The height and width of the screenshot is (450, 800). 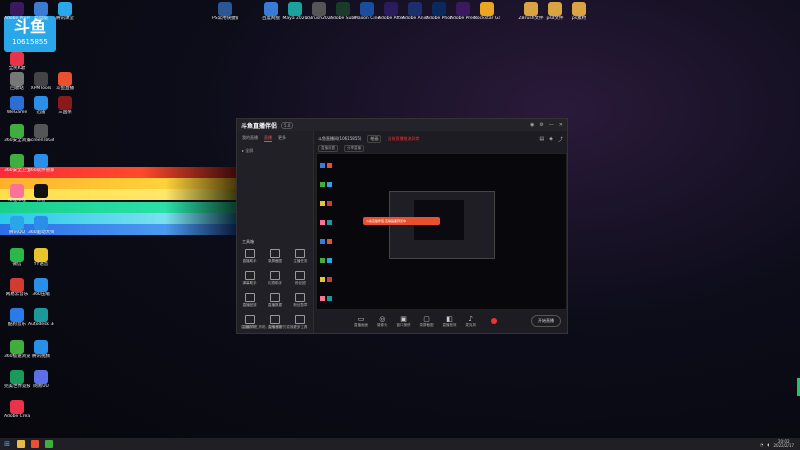 I want to click on gift-icon: ◈, so click(x=551, y=139).